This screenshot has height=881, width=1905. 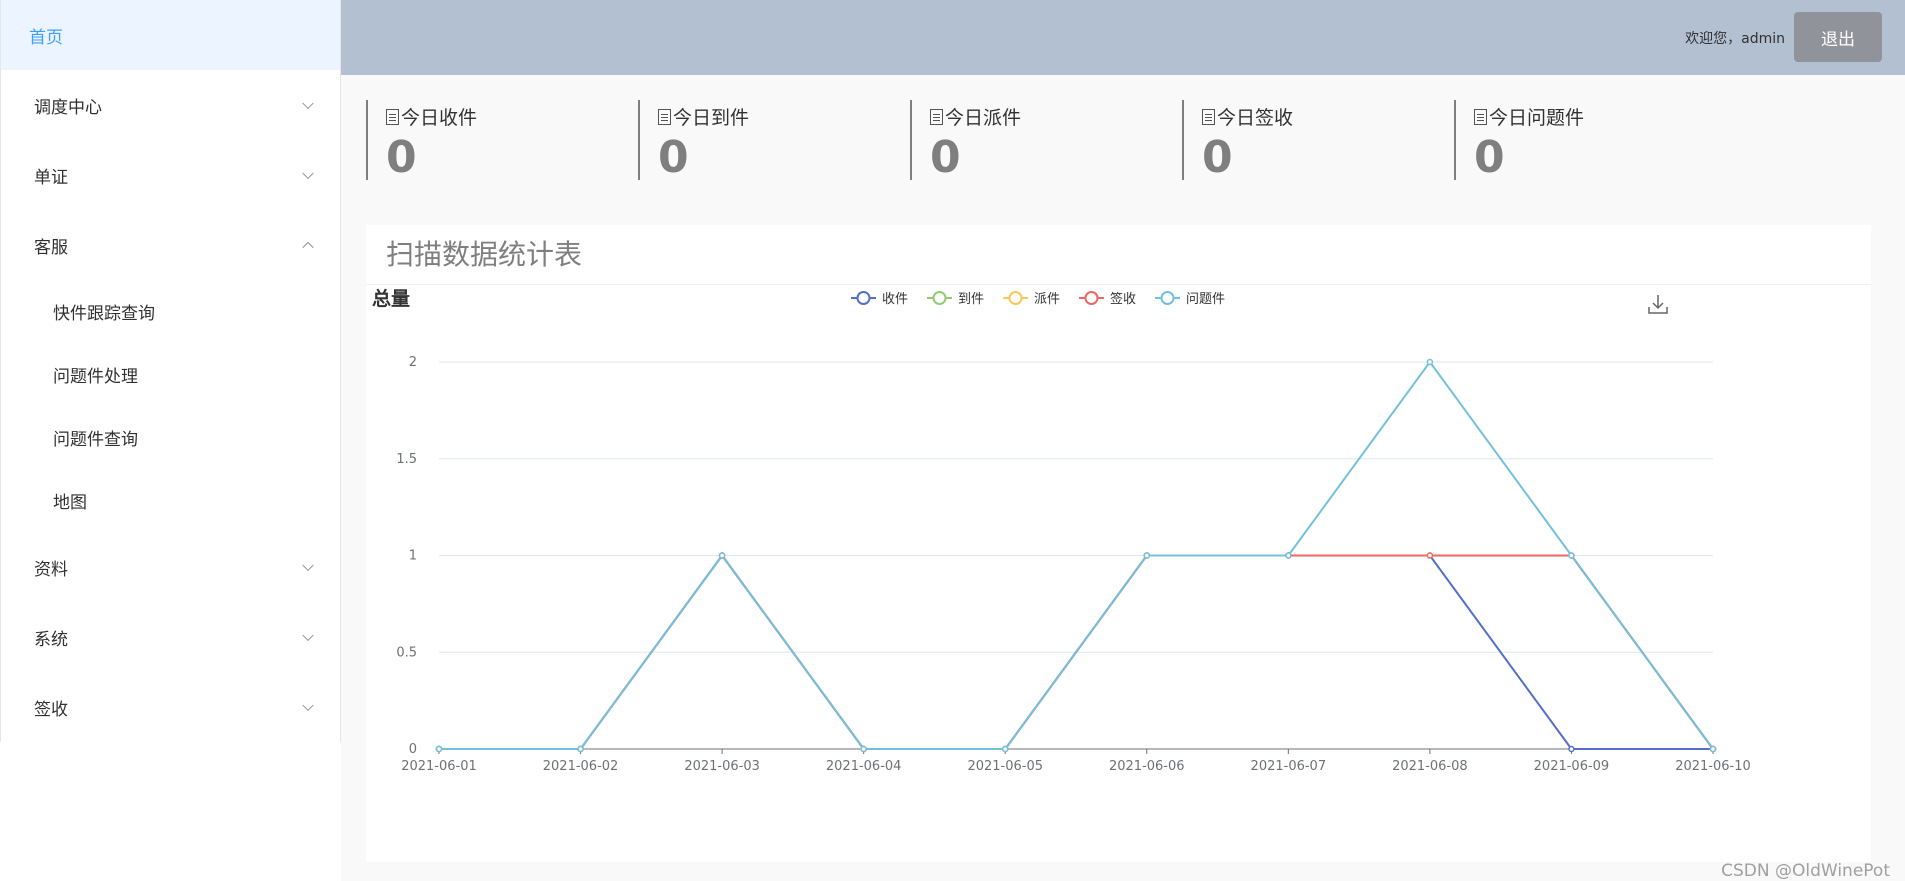 What do you see at coordinates (1574, 141) in the screenshot?
I see `stat-card-problem: 今日问题件 0` at bounding box center [1574, 141].